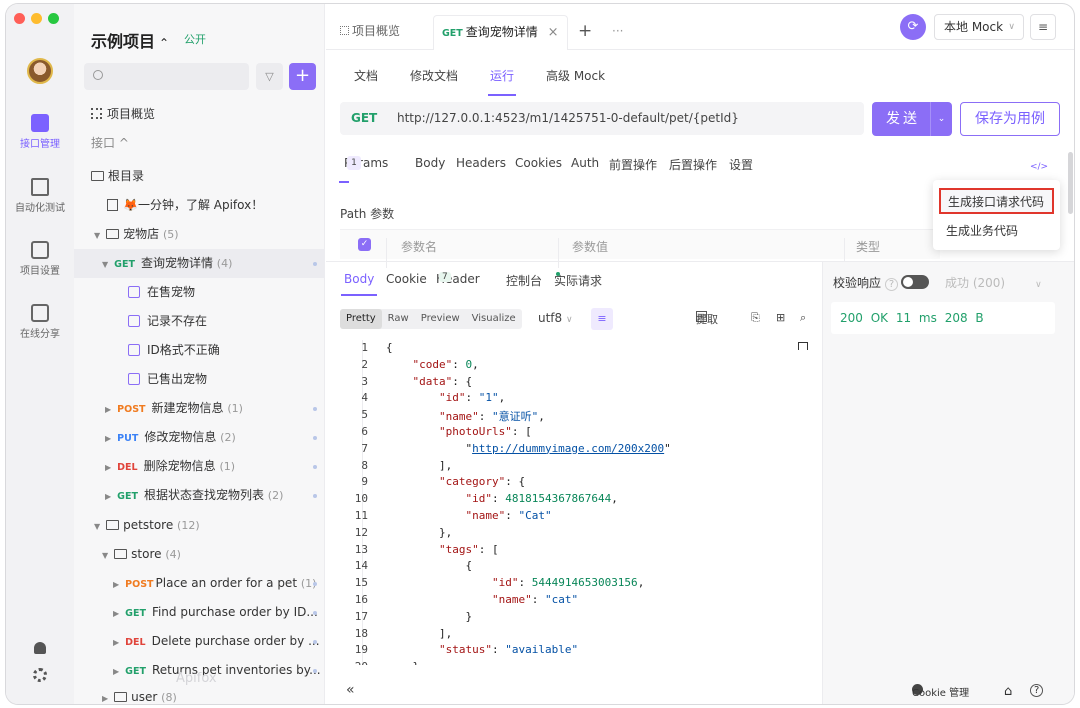 This screenshot has height=708, width=1080. Describe the element at coordinates (269, 76) in the screenshot. I see `filter-button: ▽` at that location.